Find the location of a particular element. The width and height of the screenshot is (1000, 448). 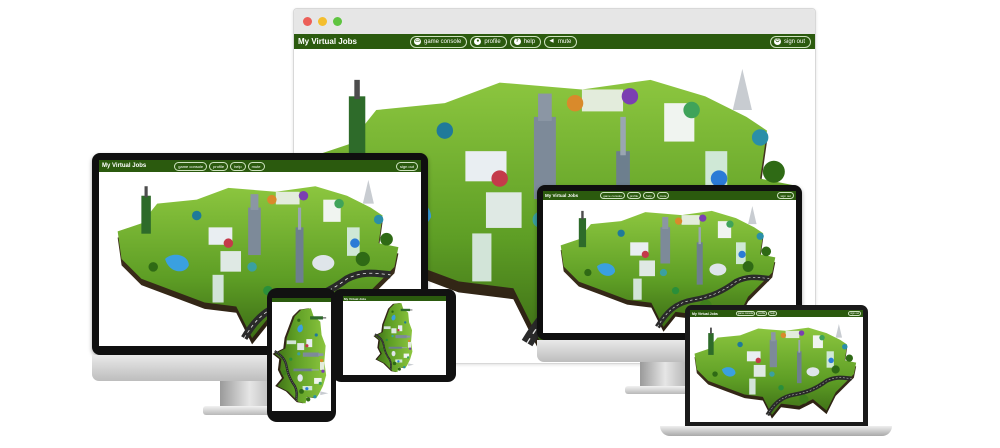

mute-icon: ◀ is located at coordinates (551, 41).